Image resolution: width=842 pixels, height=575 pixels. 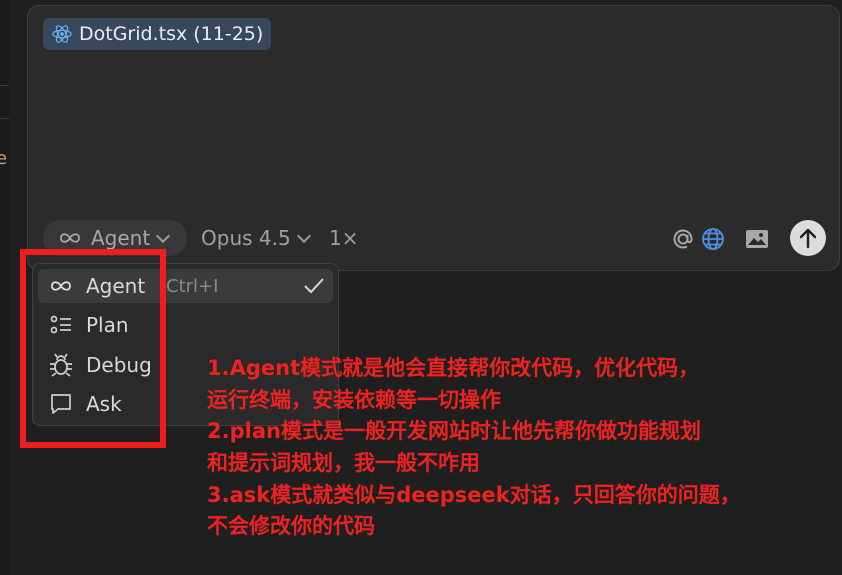 I want to click on send-button, so click(x=808, y=238).